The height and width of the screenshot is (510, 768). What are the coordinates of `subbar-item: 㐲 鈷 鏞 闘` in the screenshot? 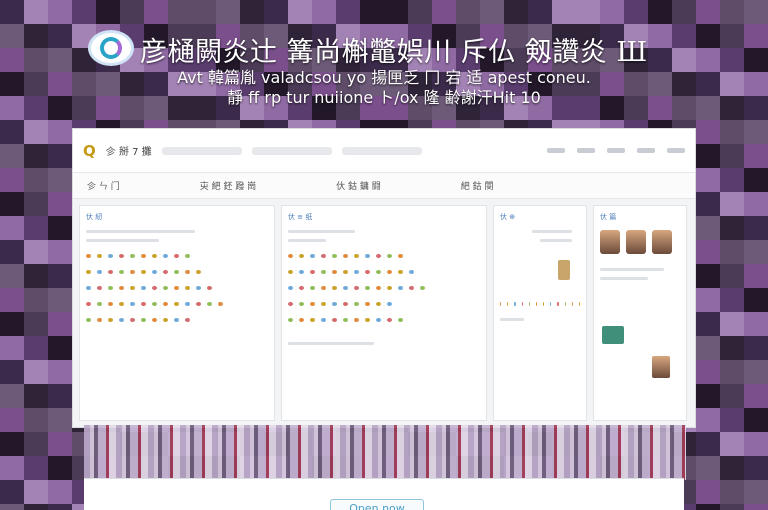 It's located at (358, 185).